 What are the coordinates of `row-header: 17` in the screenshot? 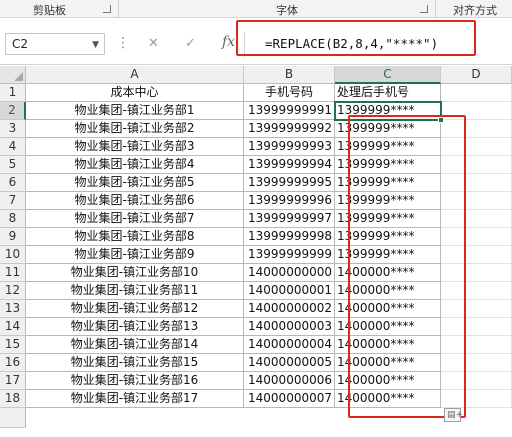 It's located at (13, 381).